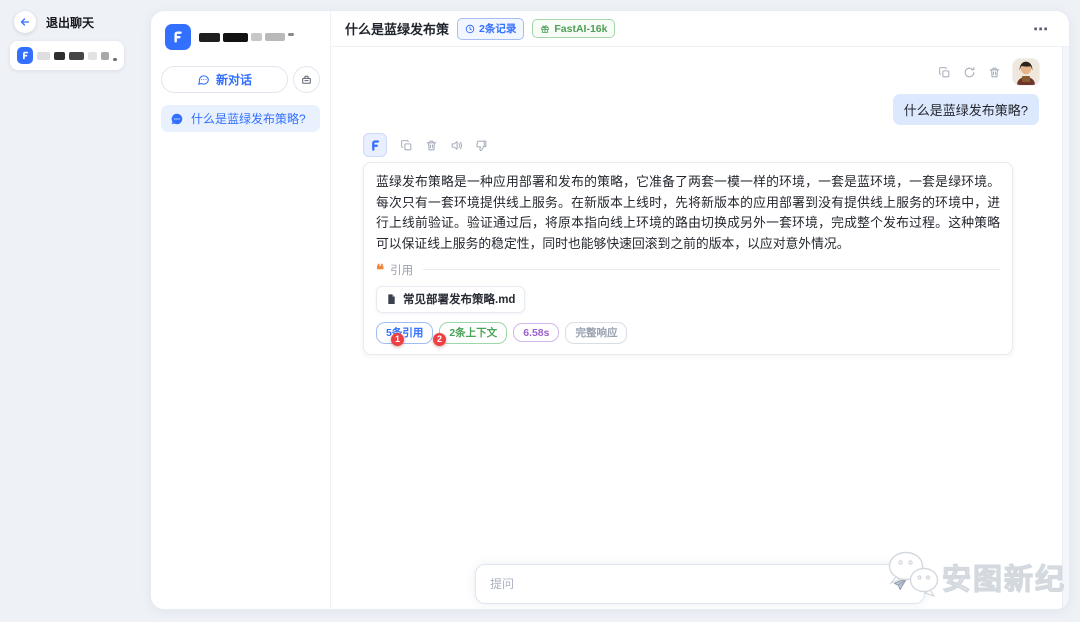 The width and height of the screenshot is (1080, 622). I want to click on exit-chat: 退出聊天, so click(54, 22).